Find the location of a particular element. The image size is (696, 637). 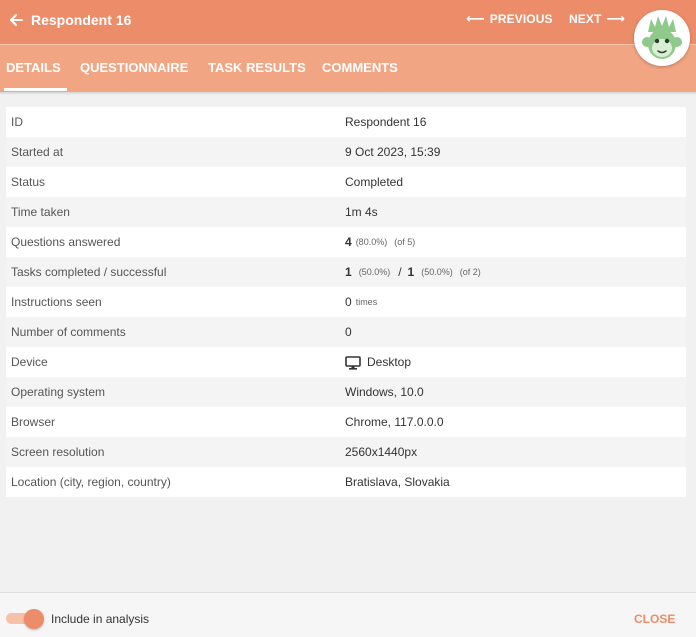

row-instructions-seen: Instructions seen 0 times is located at coordinates (346, 302).